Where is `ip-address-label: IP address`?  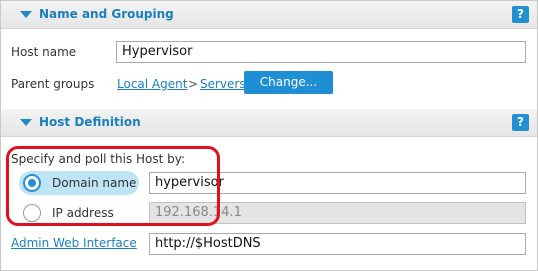 ip-address-label: IP address is located at coordinates (83, 213).